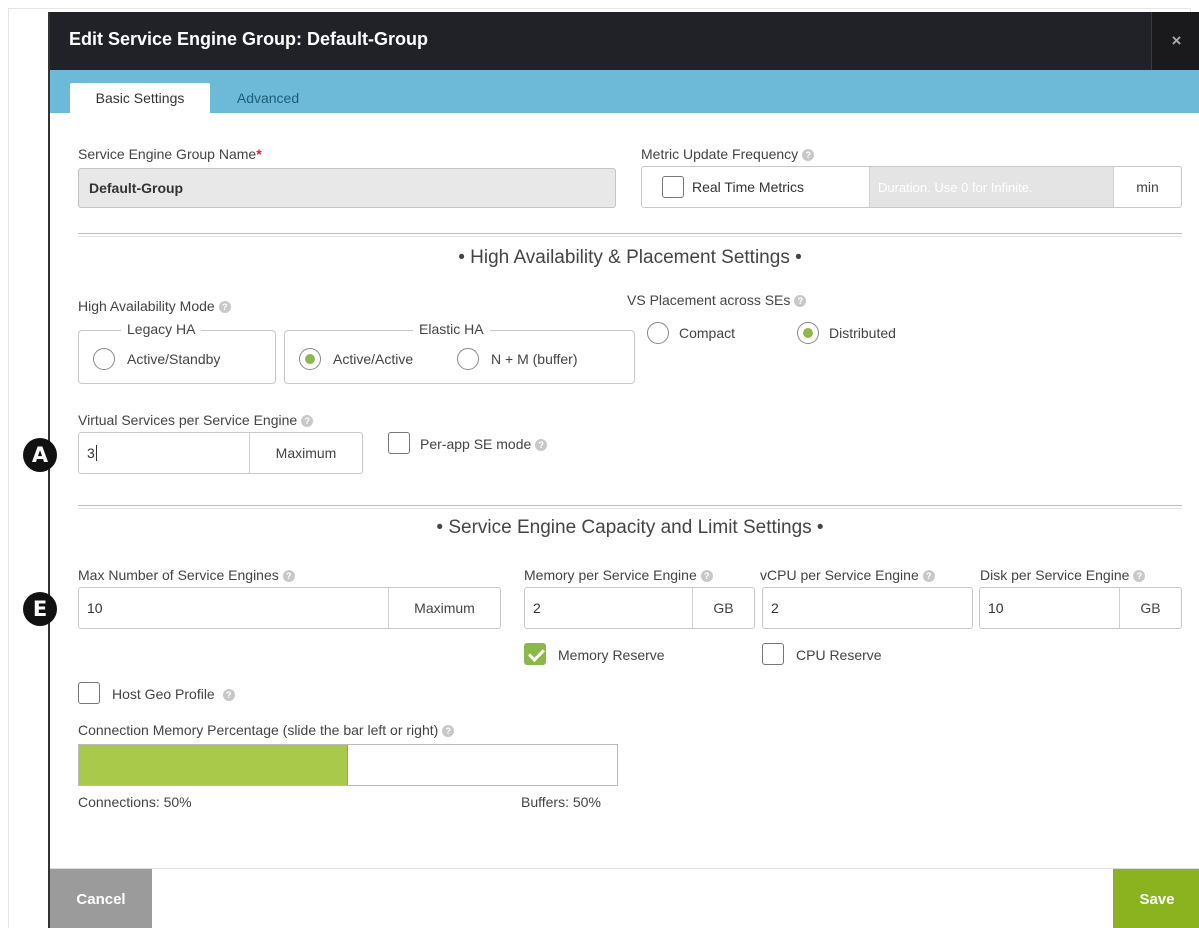 This screenshot has height=928, width=1199. Describe the element at coordinates (1147, 187) in the screenshot. I see `duration-unit: min` at that location.